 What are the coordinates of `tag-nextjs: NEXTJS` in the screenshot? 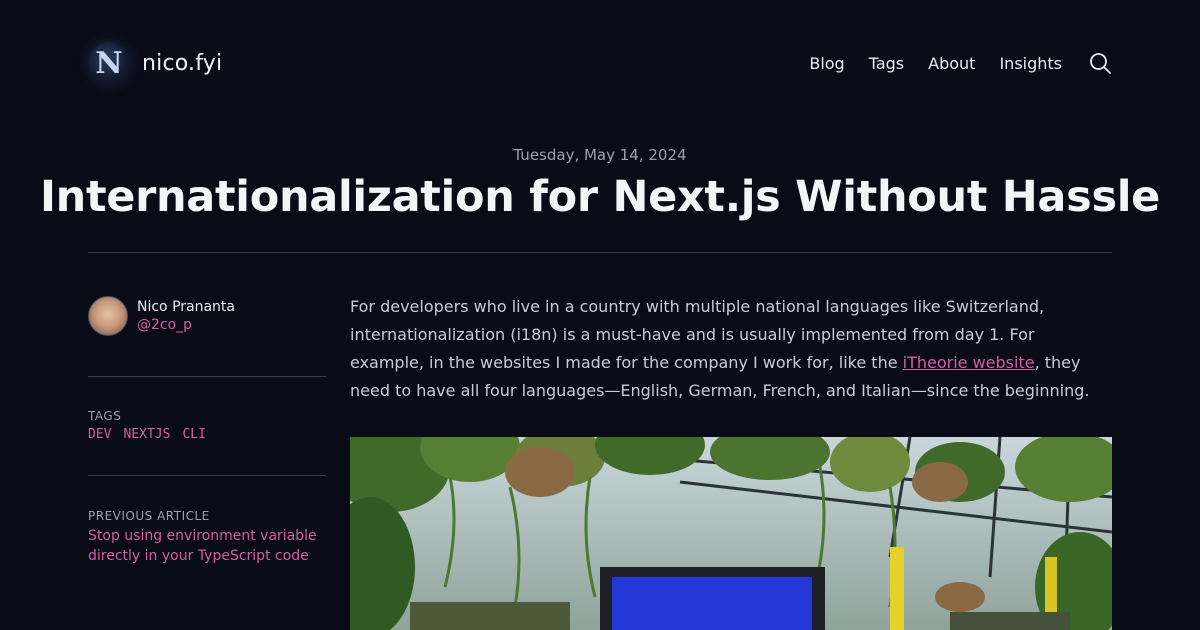 It's located at (146, 434).